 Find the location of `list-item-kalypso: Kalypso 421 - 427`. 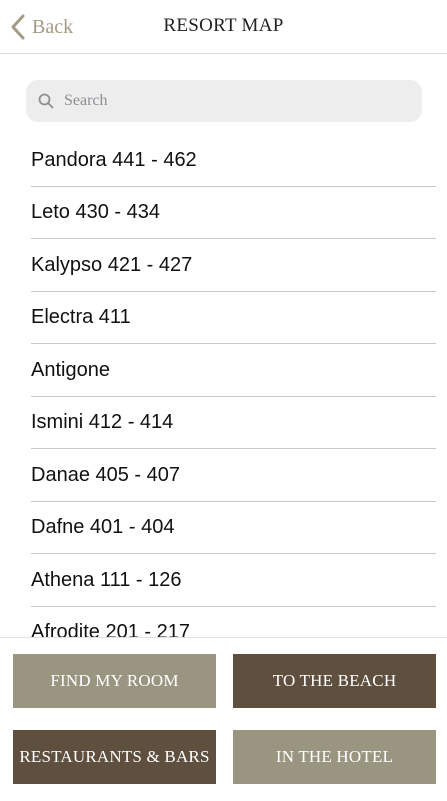

list-item-kalypso: Kalypso 421 - 427 is located at coordinates (233, 266).